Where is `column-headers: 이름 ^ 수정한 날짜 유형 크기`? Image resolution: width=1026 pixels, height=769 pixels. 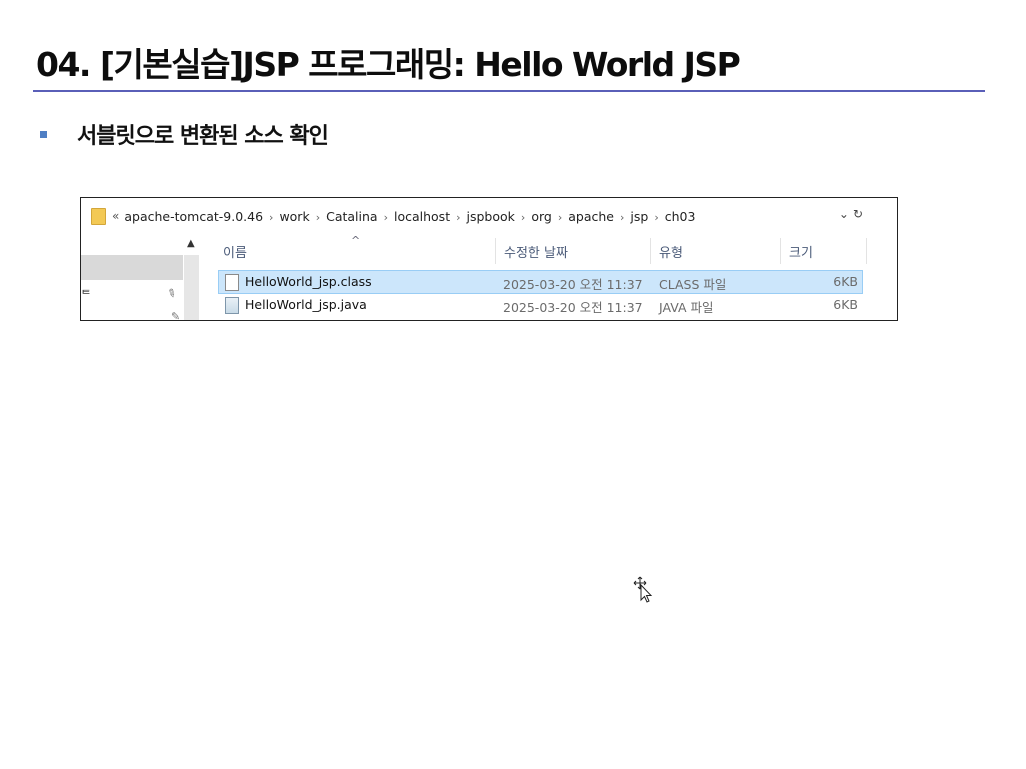 column-headers: 이름 ^ 수정한 날짜 유형 크기 is located at coordinates (551, 249).